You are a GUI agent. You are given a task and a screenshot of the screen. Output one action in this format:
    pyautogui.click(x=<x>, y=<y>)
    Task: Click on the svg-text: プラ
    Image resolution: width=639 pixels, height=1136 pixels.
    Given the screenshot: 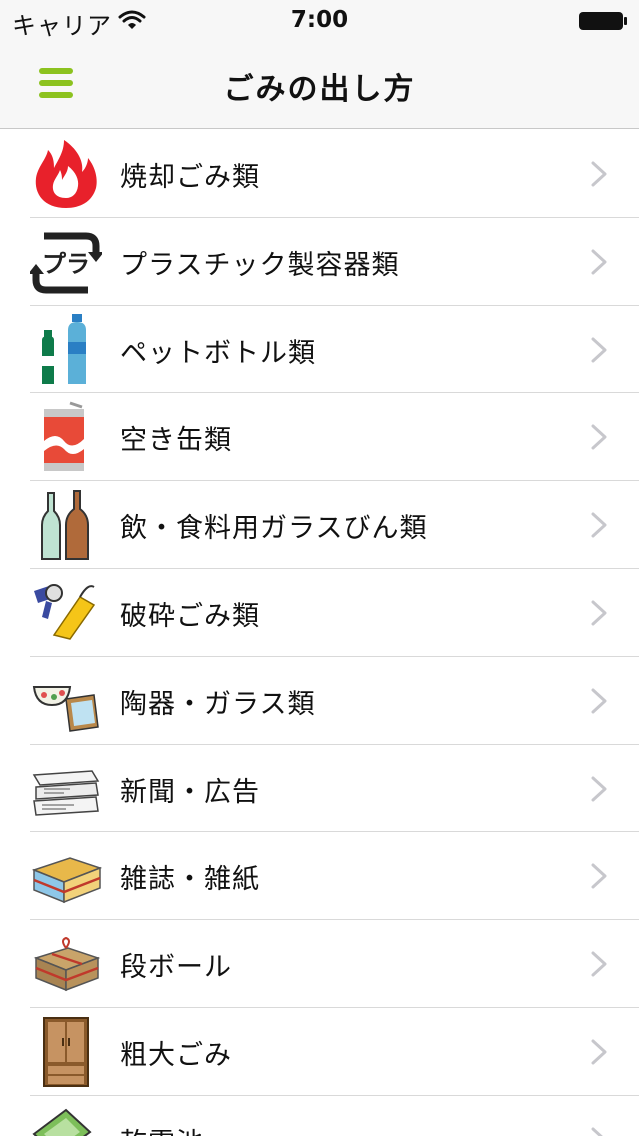 What is the action you would take?
    pyautogui.click(x=66, y=264)
    